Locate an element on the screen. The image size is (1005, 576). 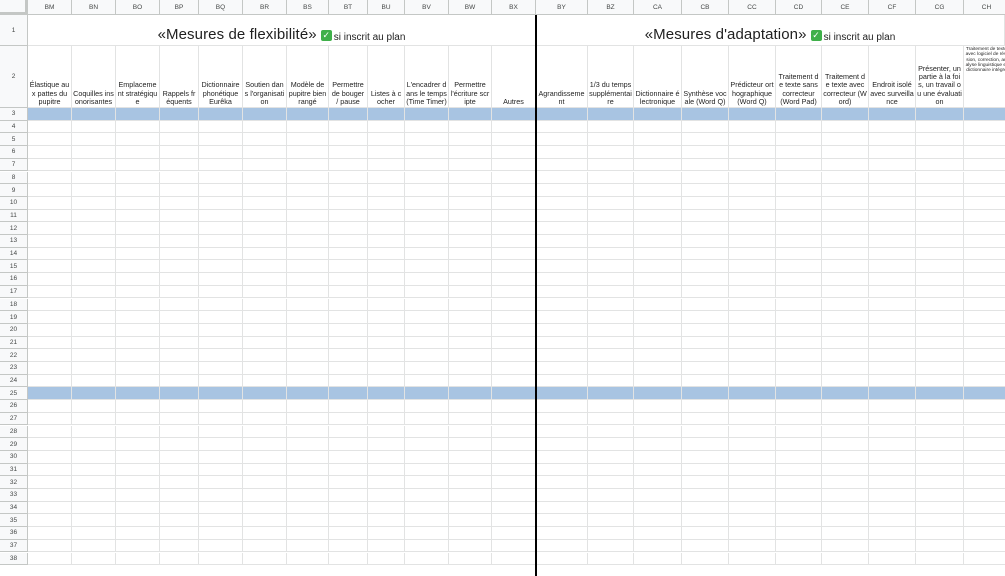
row-header-35: 35 is located at coordinates (14, 521).